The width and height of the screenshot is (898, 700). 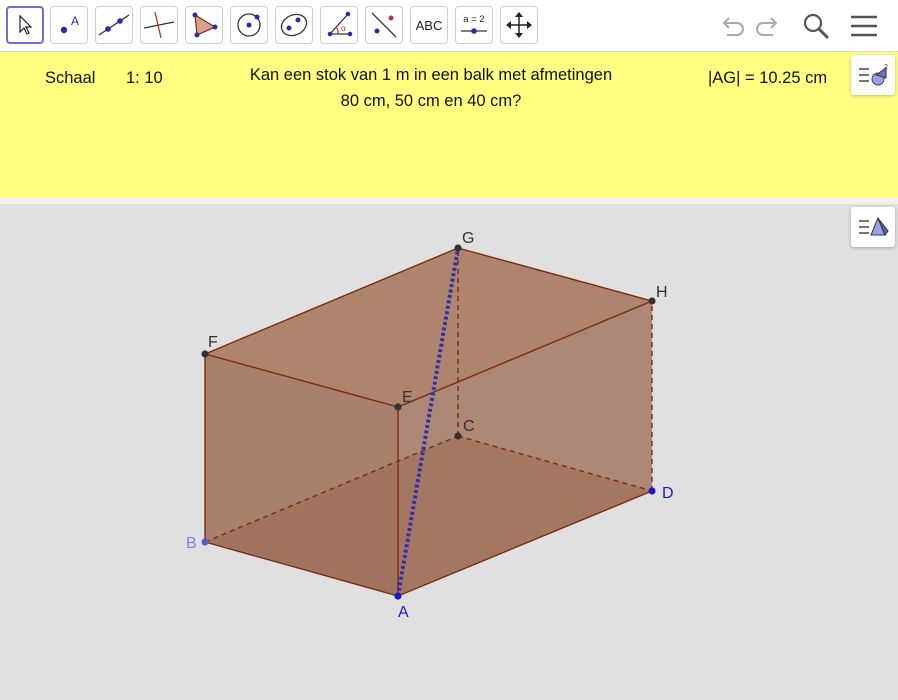 I want to click on undo-button, so click(x=732, y=26).